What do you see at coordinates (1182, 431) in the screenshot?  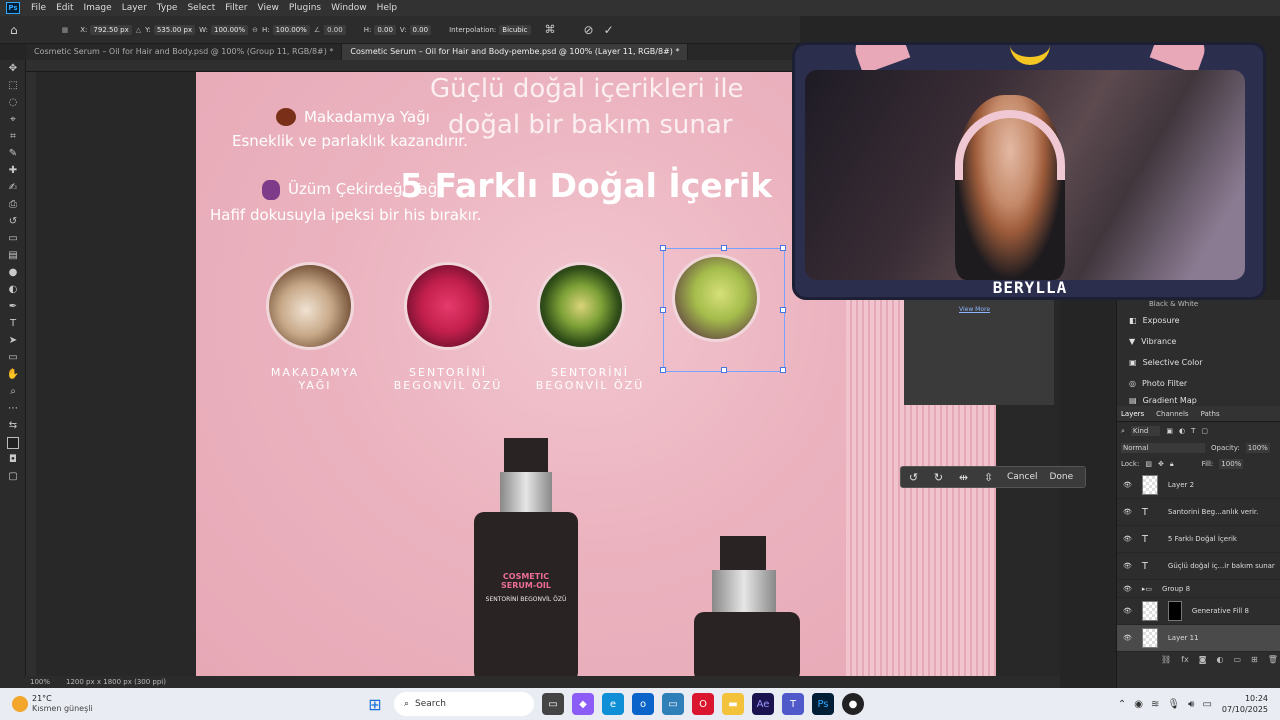 I see `filter-adjust-icon: ◐` at bounding box center [1182, 431].